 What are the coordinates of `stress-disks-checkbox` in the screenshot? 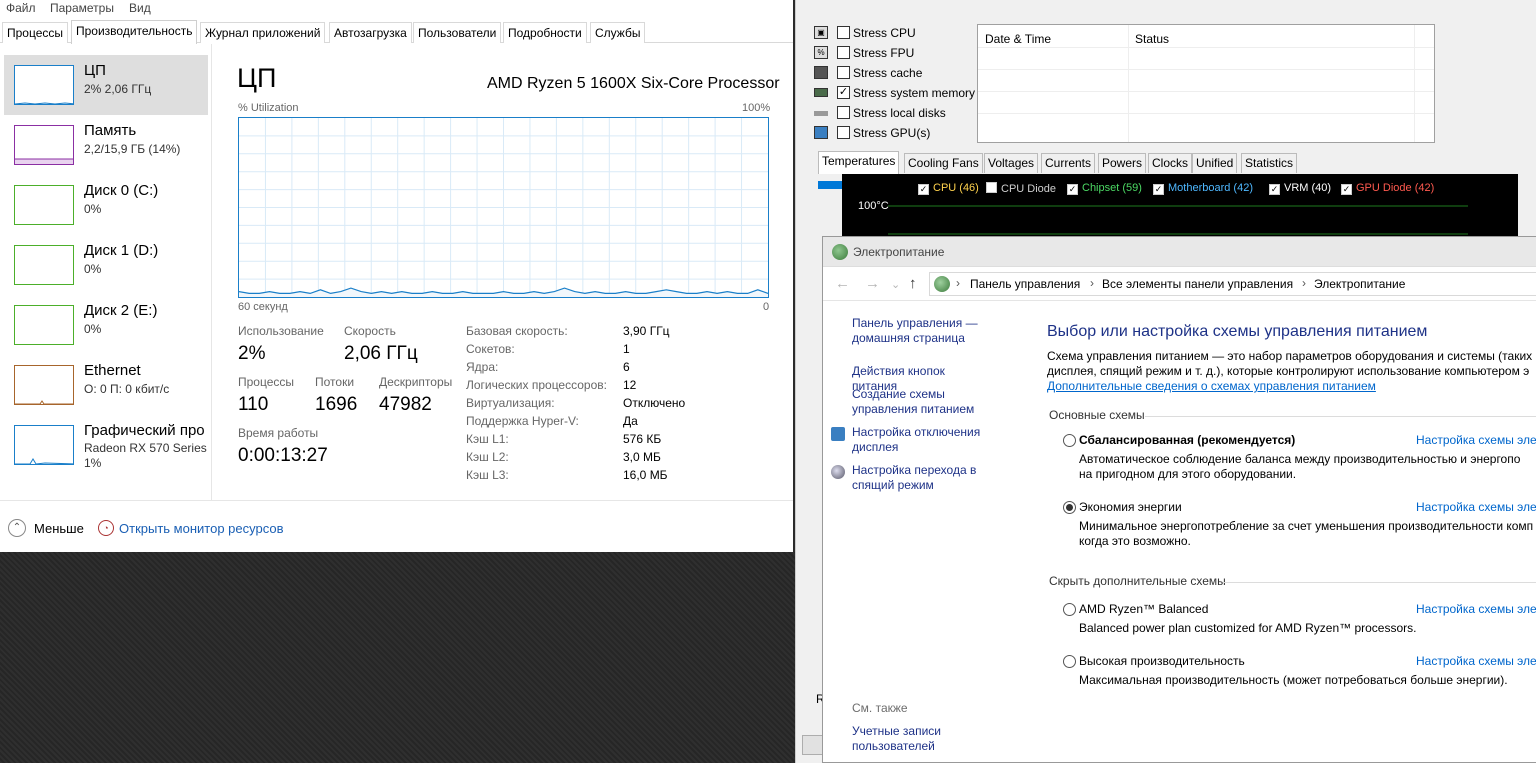 It's located at (843, 112).